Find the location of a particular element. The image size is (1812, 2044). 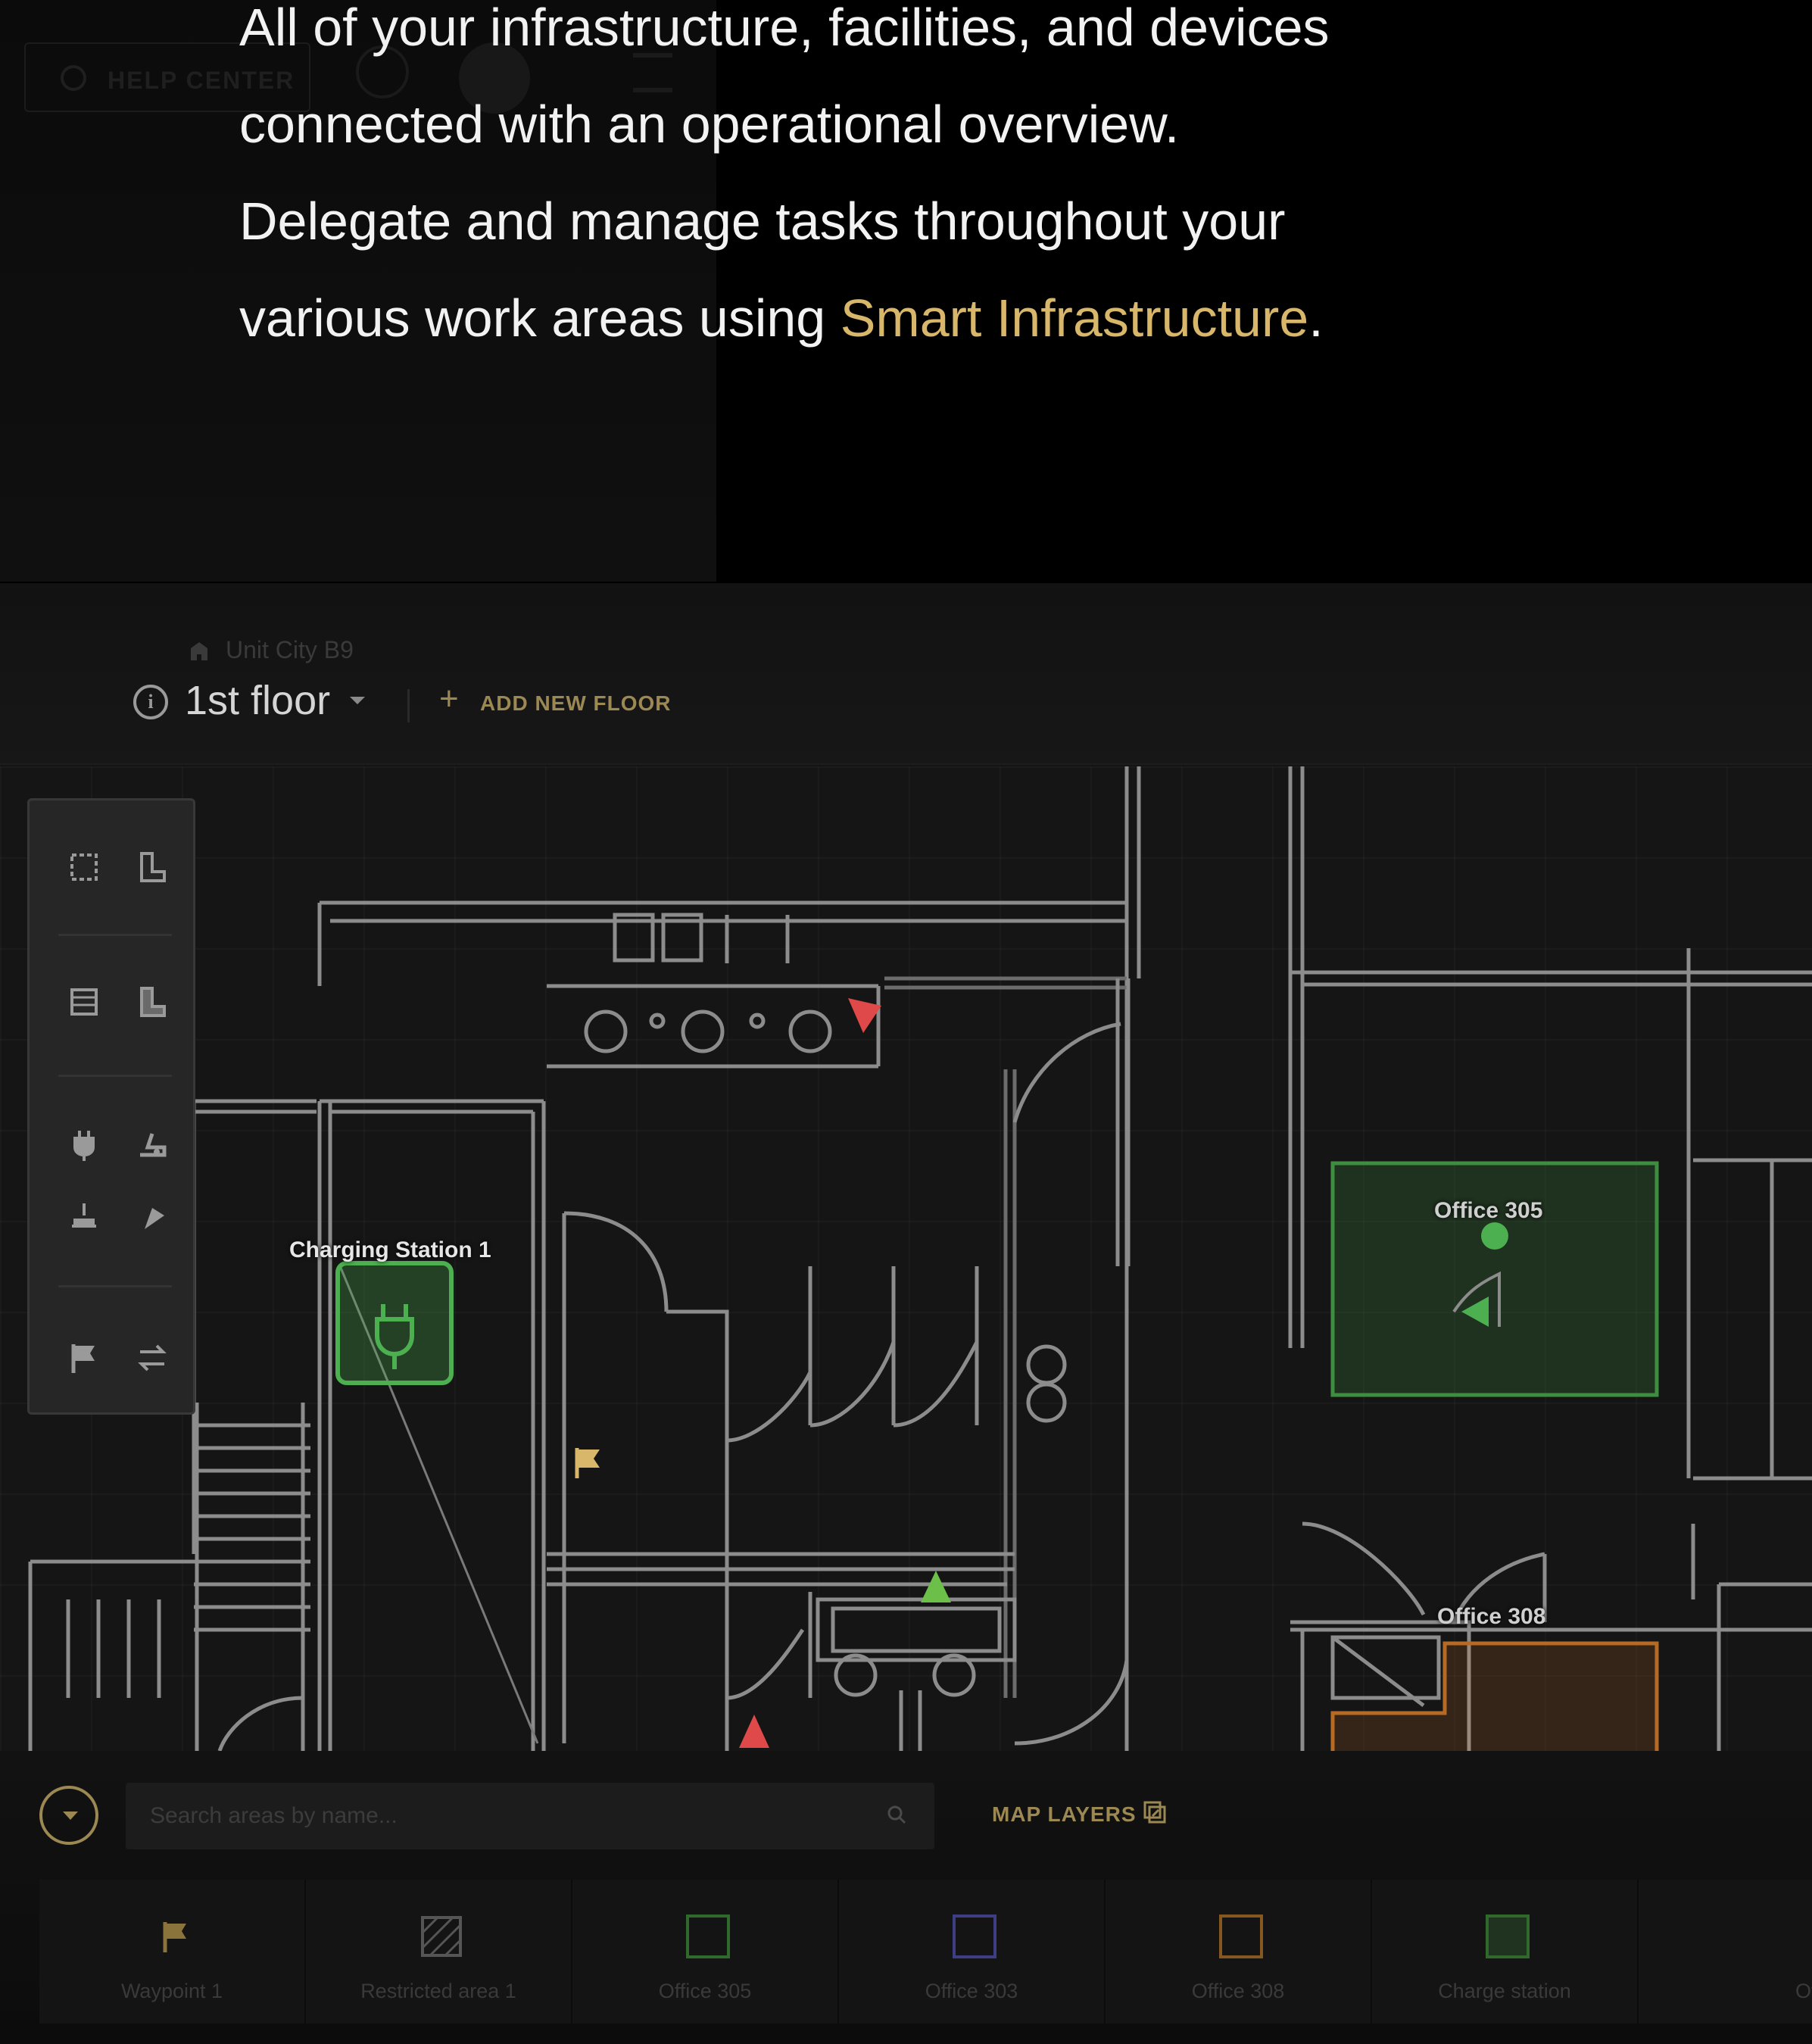

hatch-area-icon is located at coordinates (441, 1936).